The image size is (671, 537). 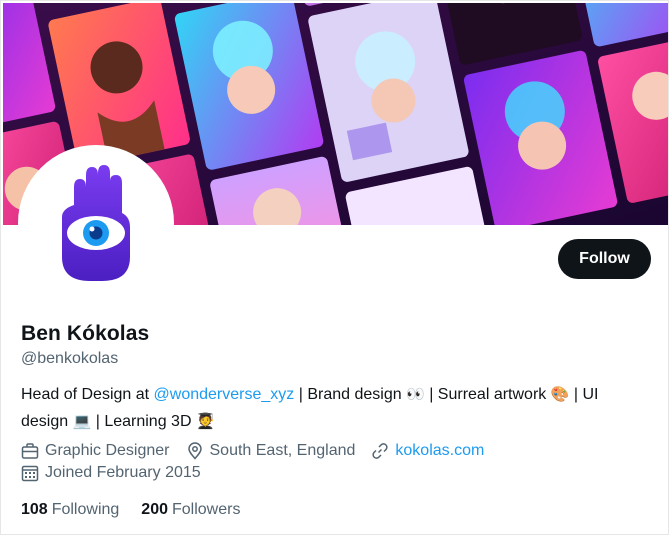 I want to click on following-stat-link: 108 Following, so click(x=70, y=510).